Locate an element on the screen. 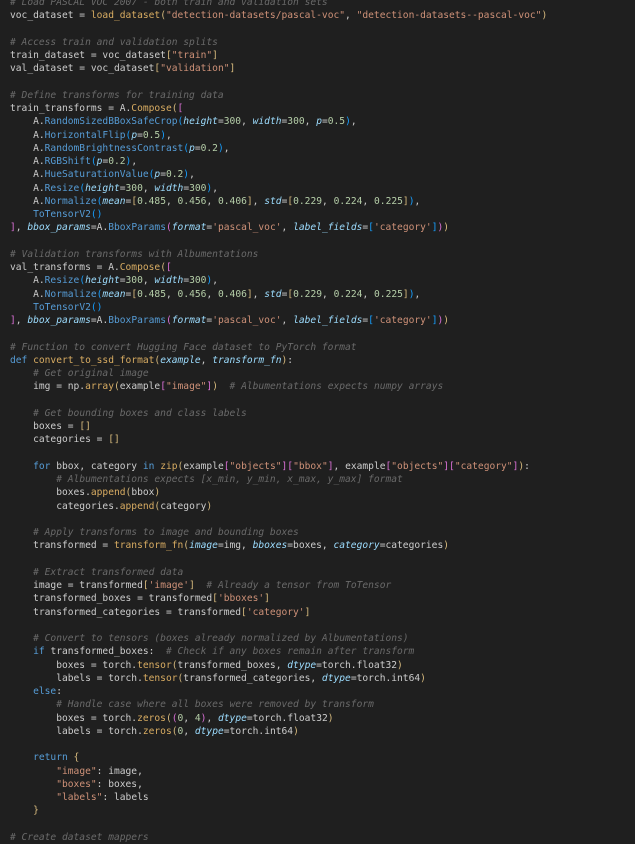 The image size is (635, 844). code-line: train_transforms = A.Compose([ is located at coordinates (322, 108).